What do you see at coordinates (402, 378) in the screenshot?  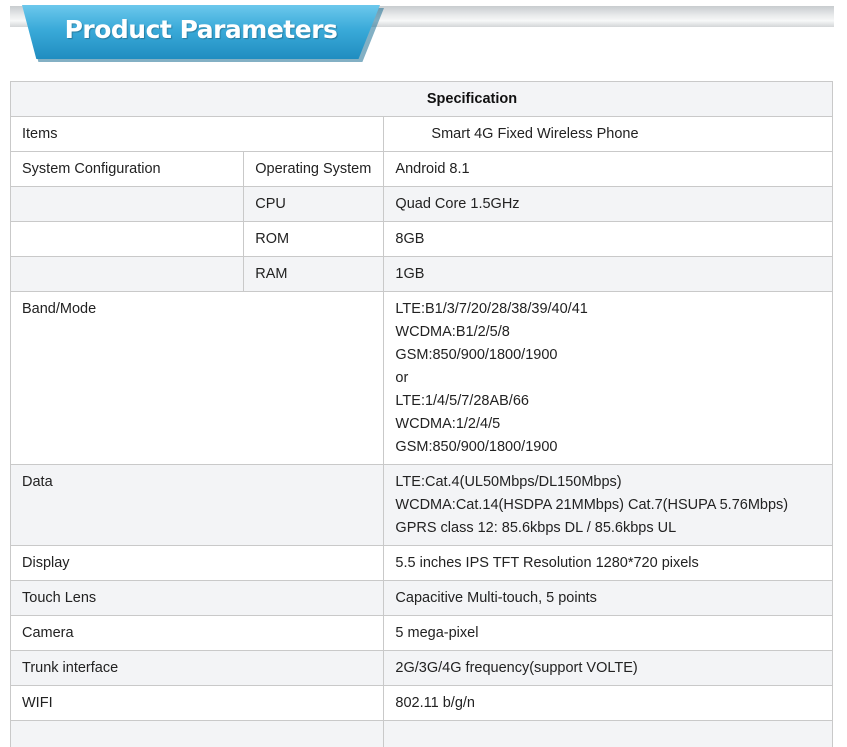 I see `band-line: or` at bounding box center [402, 378].